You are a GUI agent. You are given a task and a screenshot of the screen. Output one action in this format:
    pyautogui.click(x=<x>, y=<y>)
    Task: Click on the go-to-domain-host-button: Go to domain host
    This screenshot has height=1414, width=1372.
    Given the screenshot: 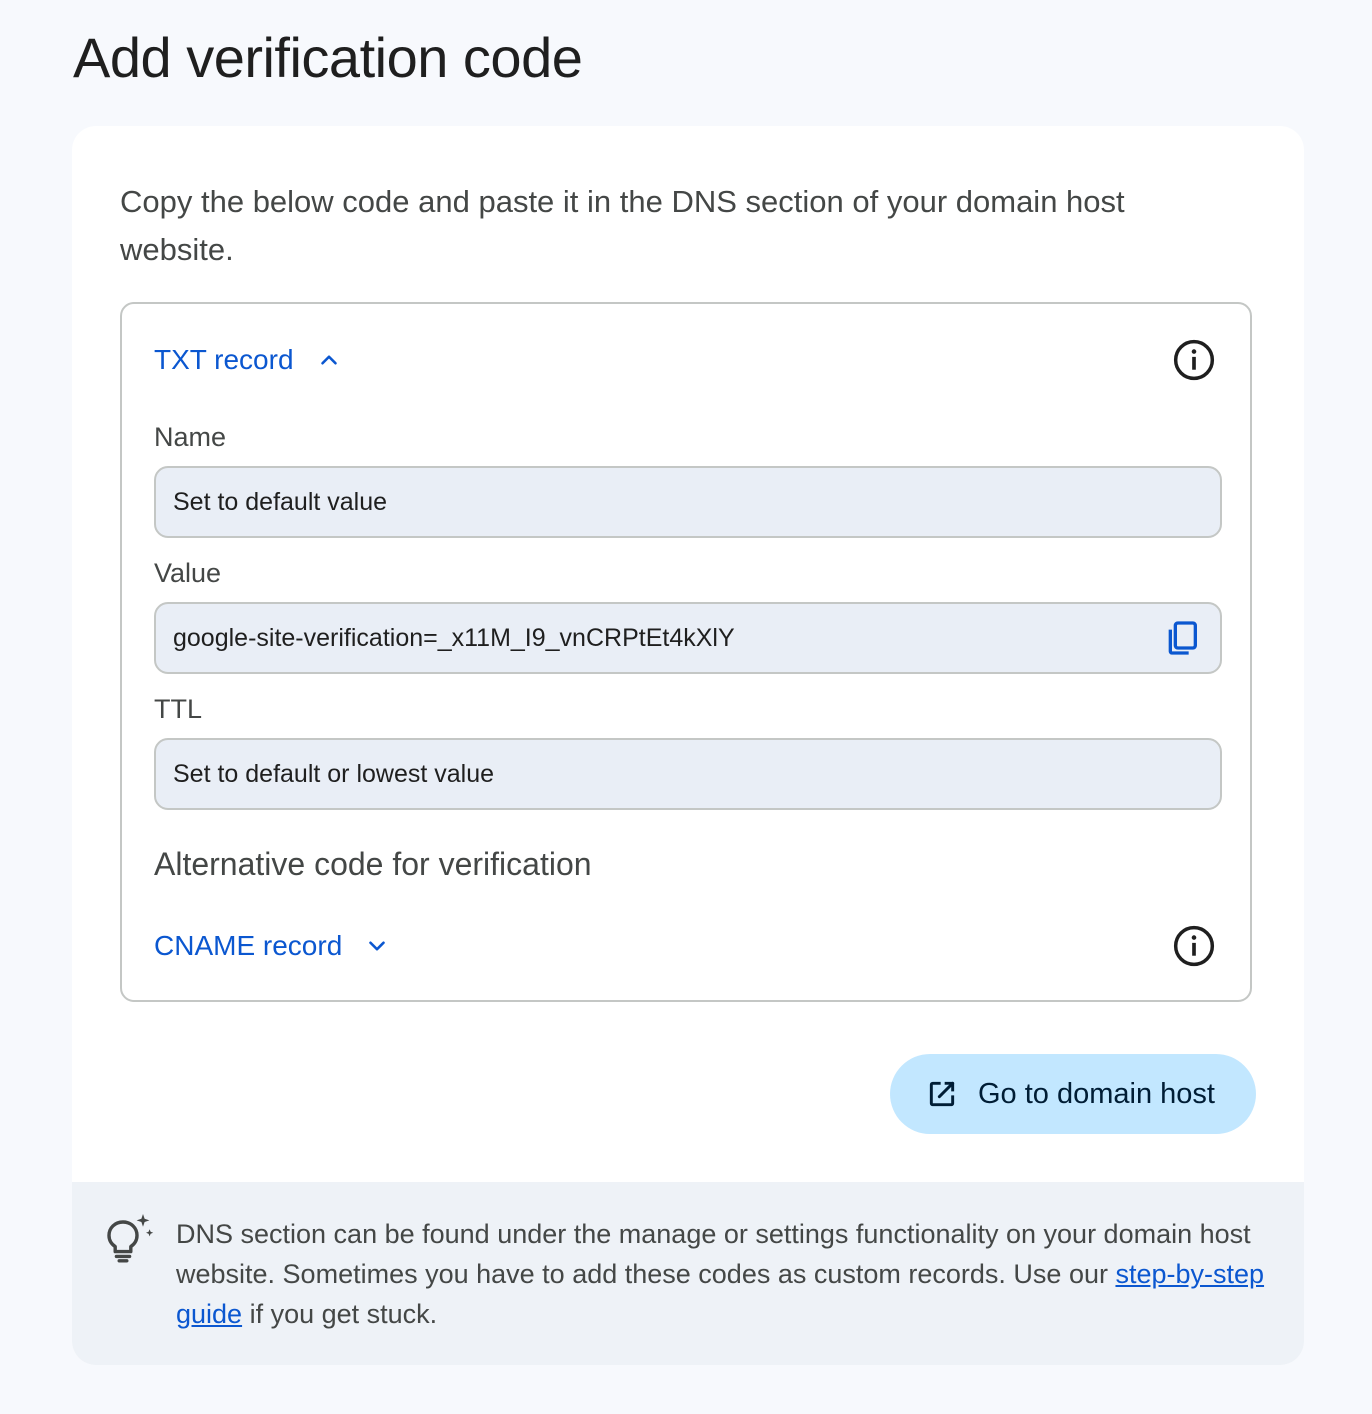 What is the action you would take?
    pyautogui.click(x=1073, y=1094)
    